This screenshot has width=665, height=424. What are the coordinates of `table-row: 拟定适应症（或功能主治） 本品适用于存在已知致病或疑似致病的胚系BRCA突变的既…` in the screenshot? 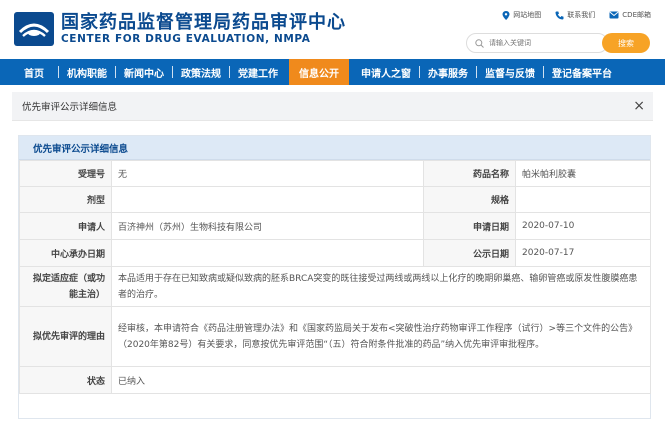 It's located at (335, 286).